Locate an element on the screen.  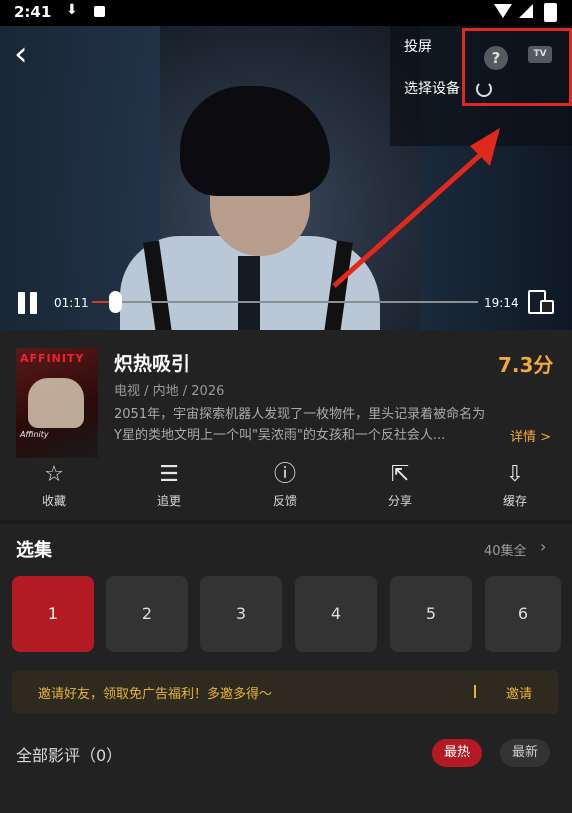
favorite-button: ☆ 收藏 is located at coordinates (54, 485).